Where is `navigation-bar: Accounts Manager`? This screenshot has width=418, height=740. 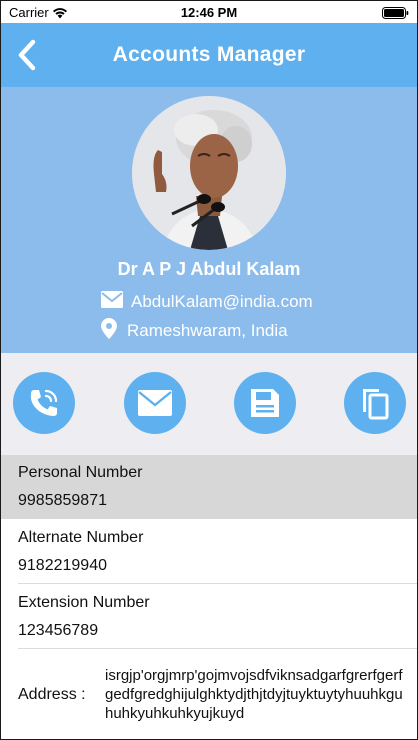
navigation-bar: Accounts Manager is located at coordinates (209, 55).